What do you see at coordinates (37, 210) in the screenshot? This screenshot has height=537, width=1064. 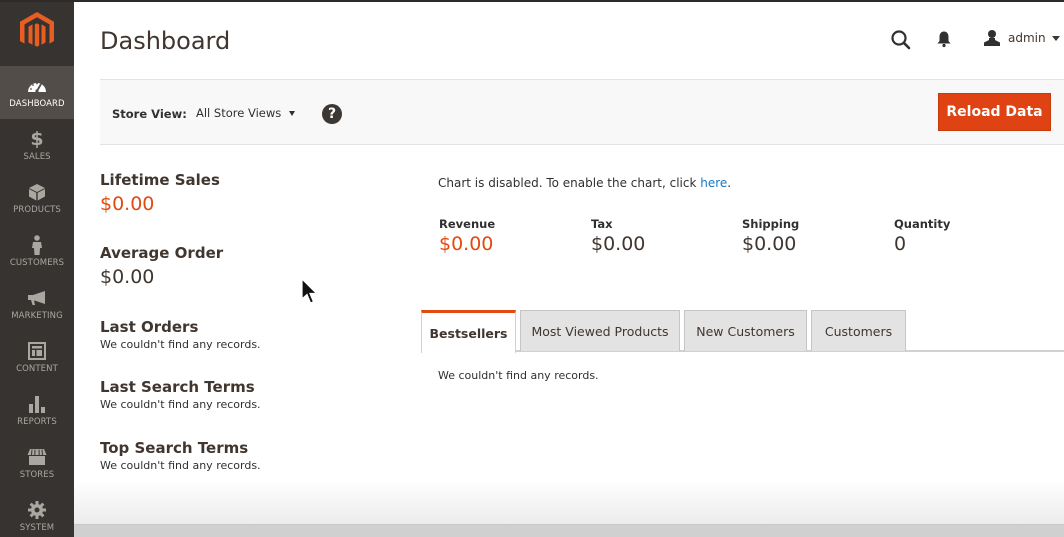 I see `sidebar-item-label: PRODUCTS` at bounding box center [37, 210].